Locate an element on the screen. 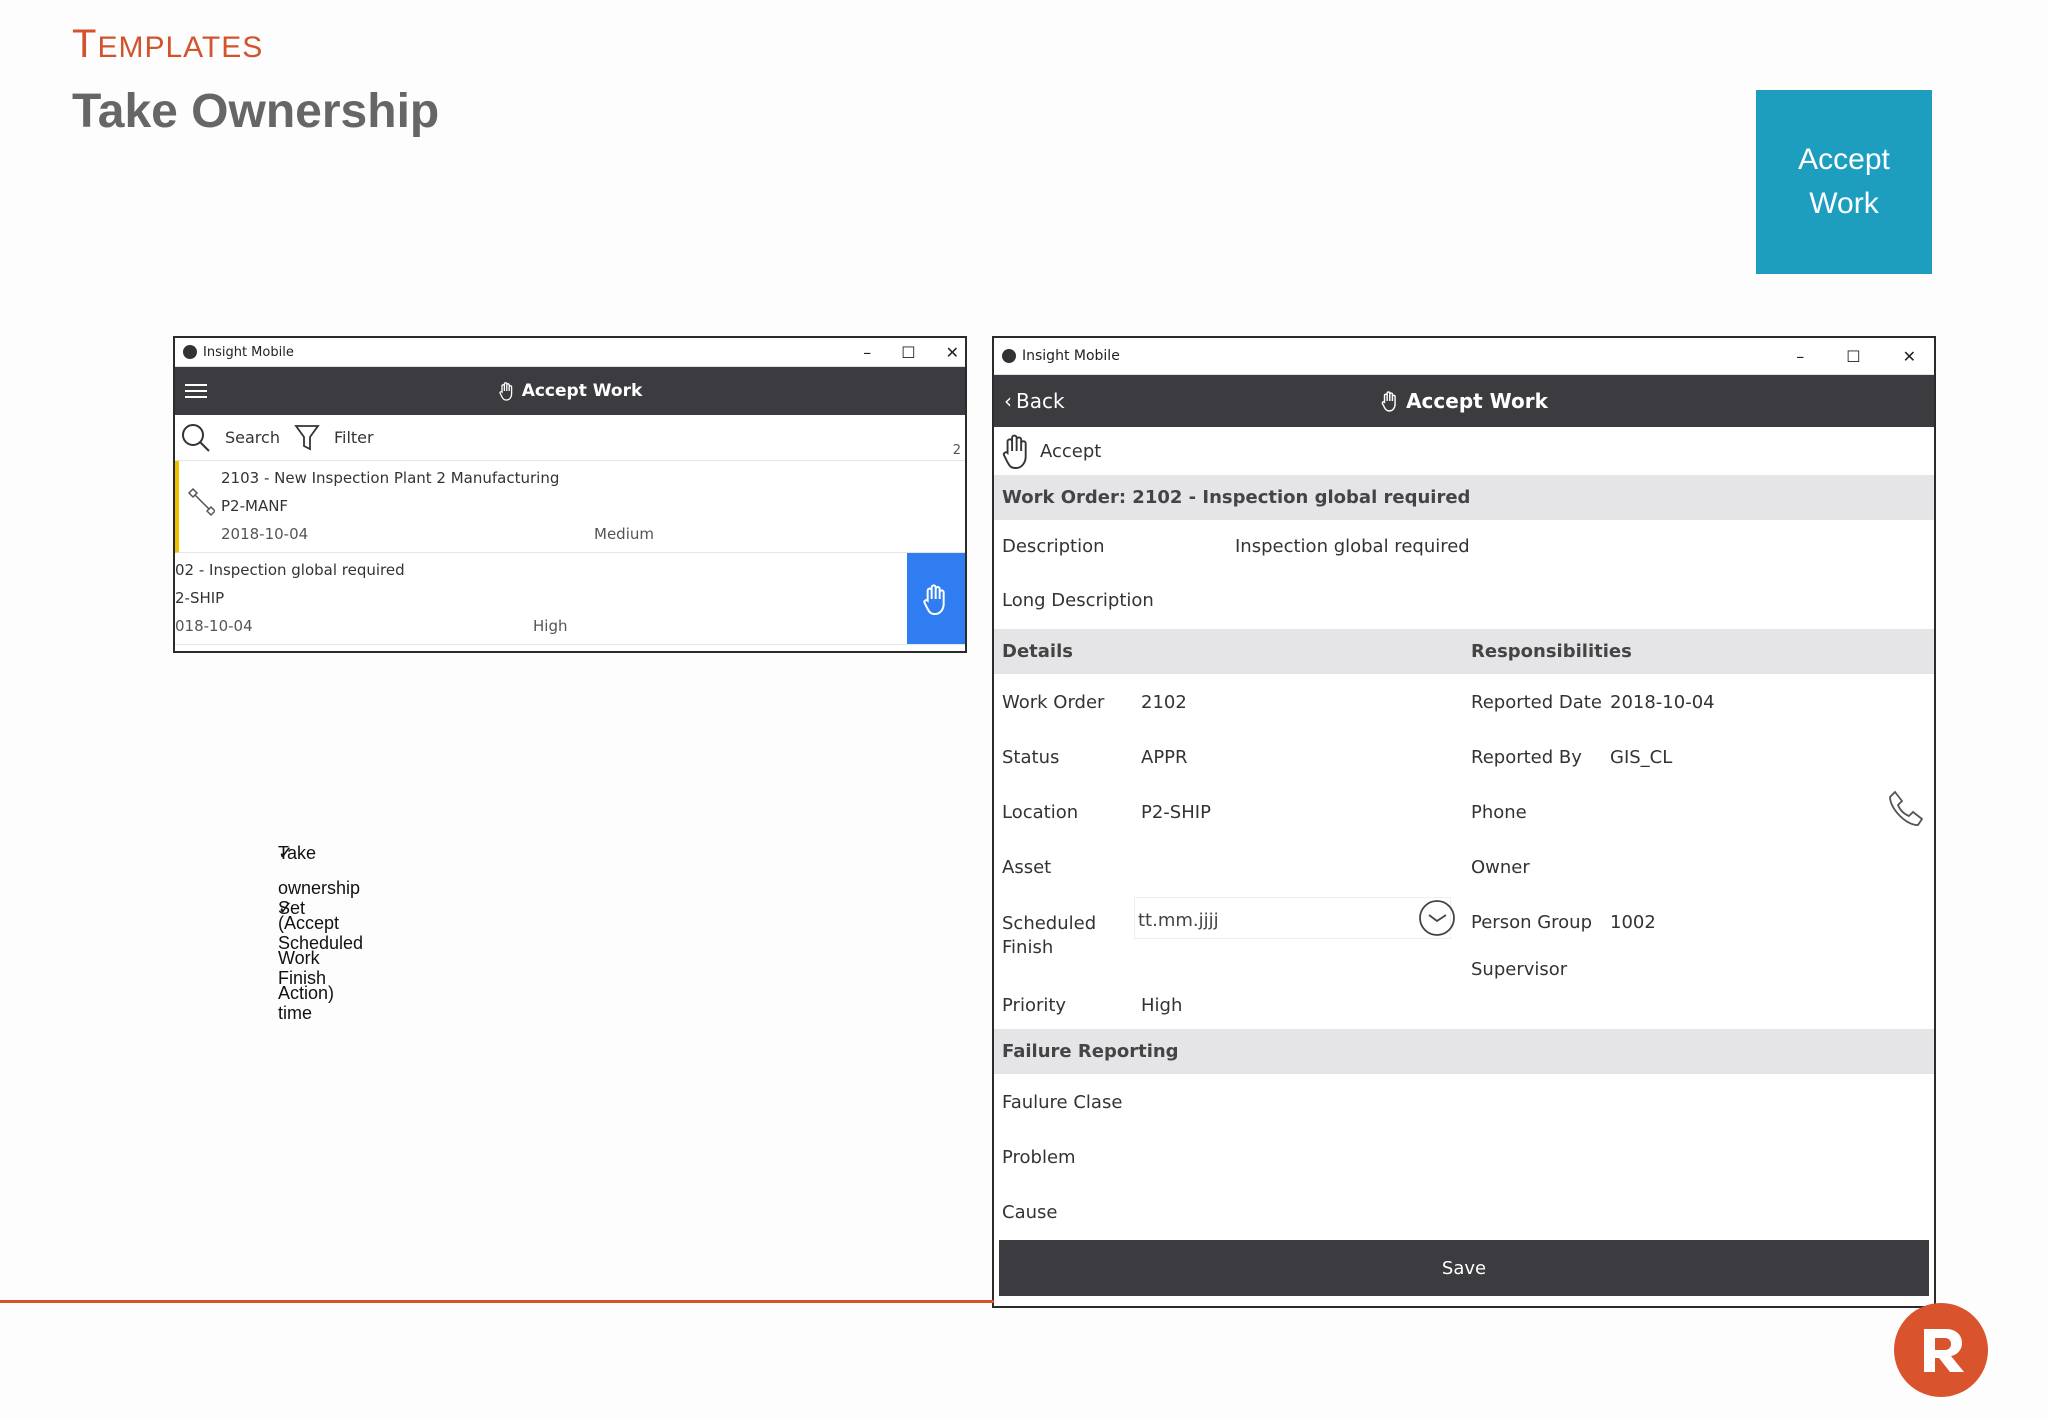  save-label: Save is located at coordinates (1464, 1268).